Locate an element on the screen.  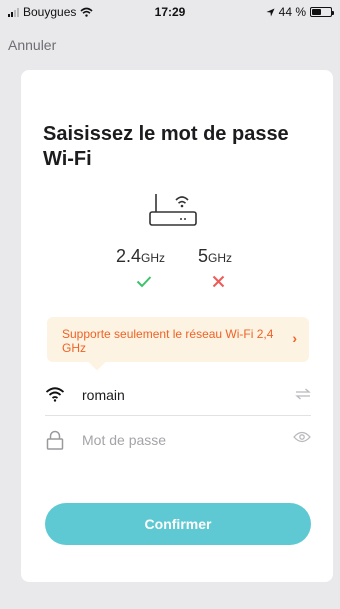
band-5ghz-label: 5GHz is located at coordinates (215, 256).